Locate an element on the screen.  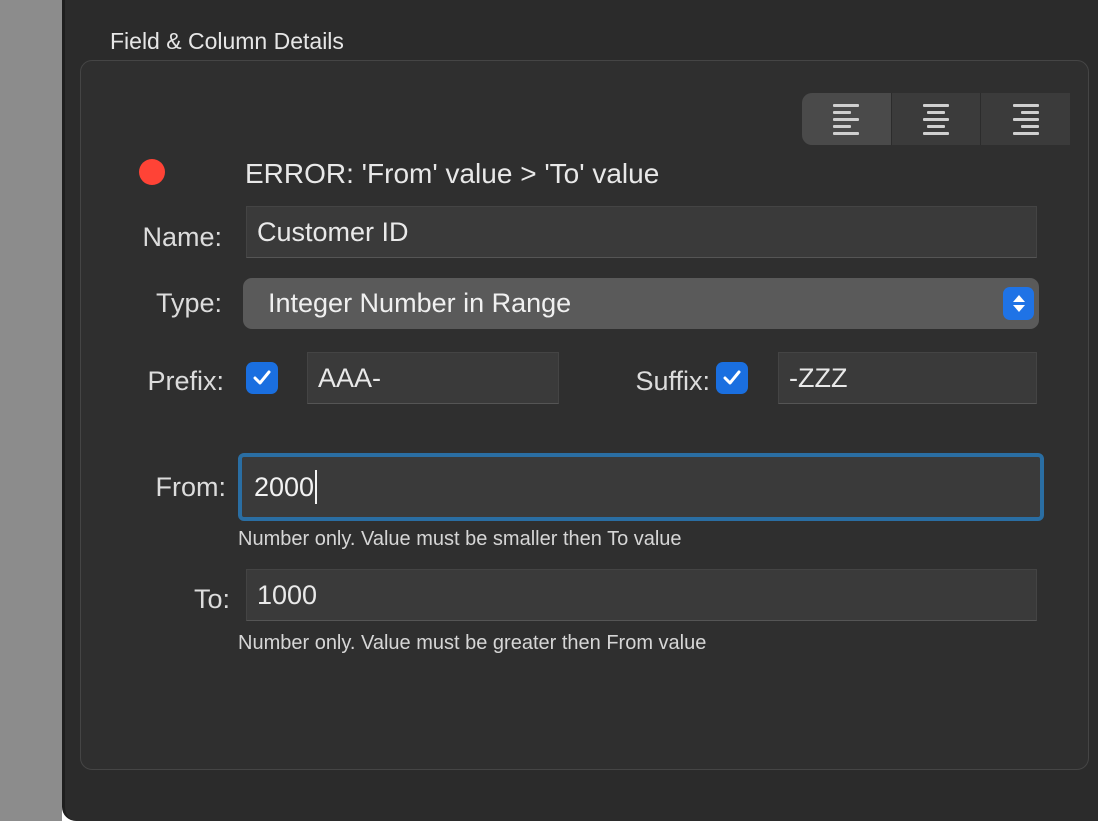
name-value: Customer ID is located at coordinates (333, 231).